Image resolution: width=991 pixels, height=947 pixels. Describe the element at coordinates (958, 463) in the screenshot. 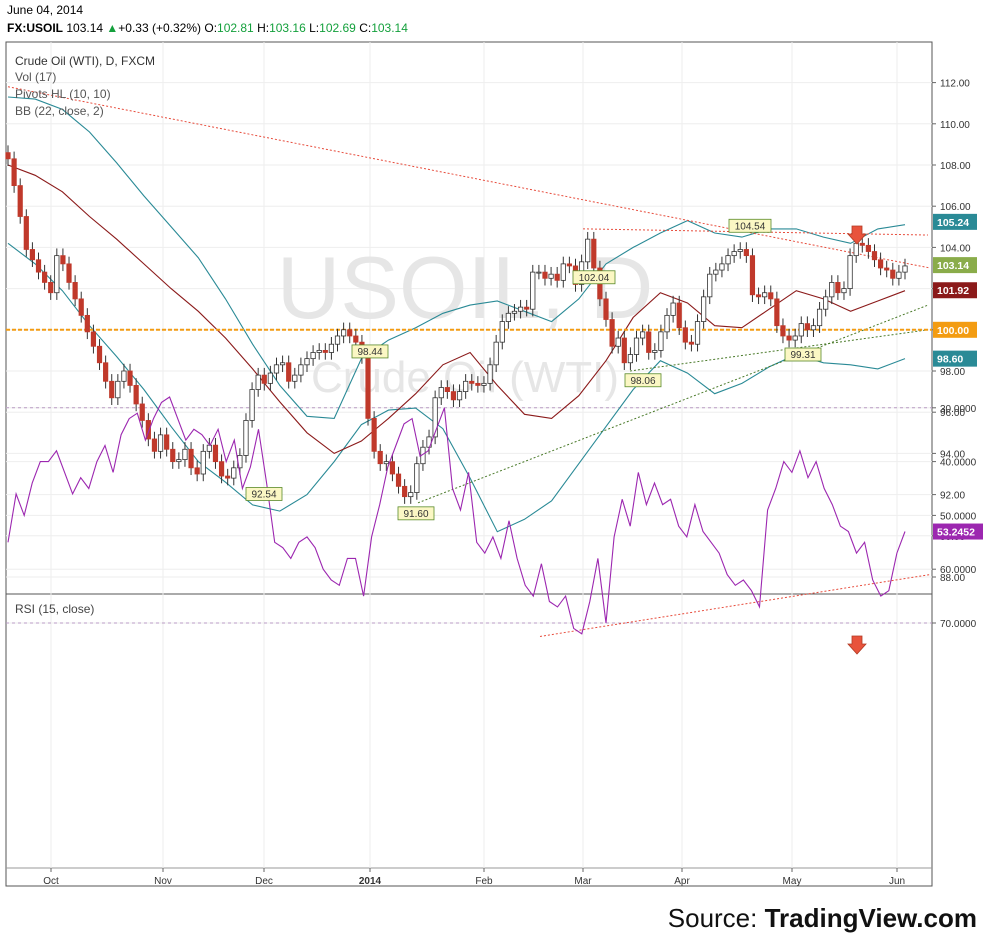

I see `rsi-tick-label: 40.0000` at that location.